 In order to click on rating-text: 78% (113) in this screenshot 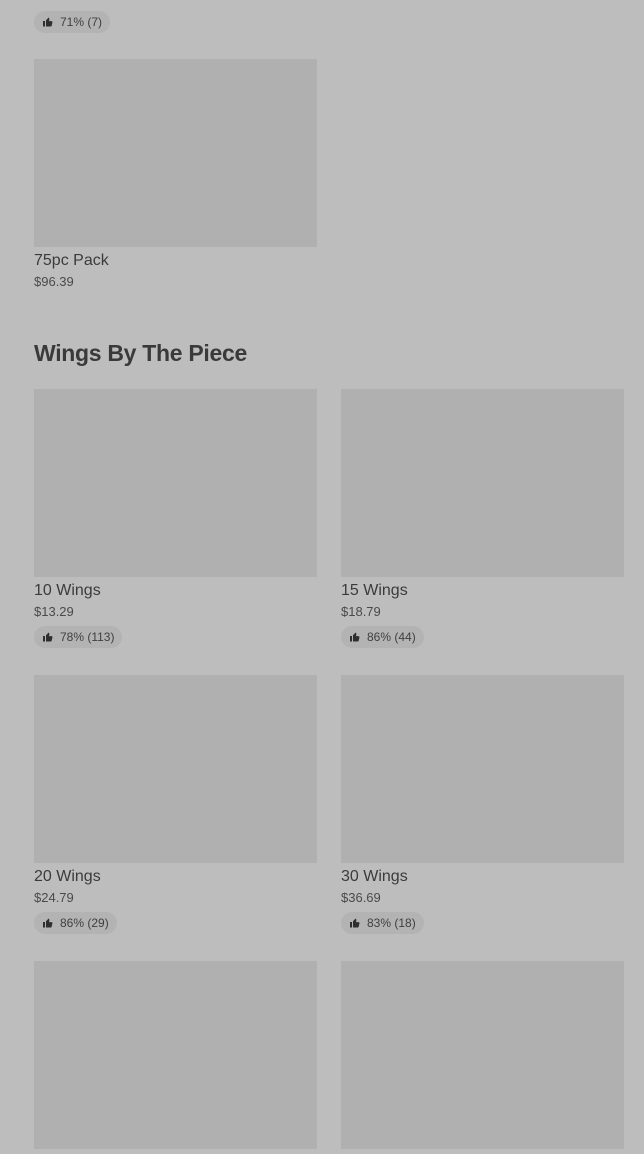, I will do `click(87, 637)`.